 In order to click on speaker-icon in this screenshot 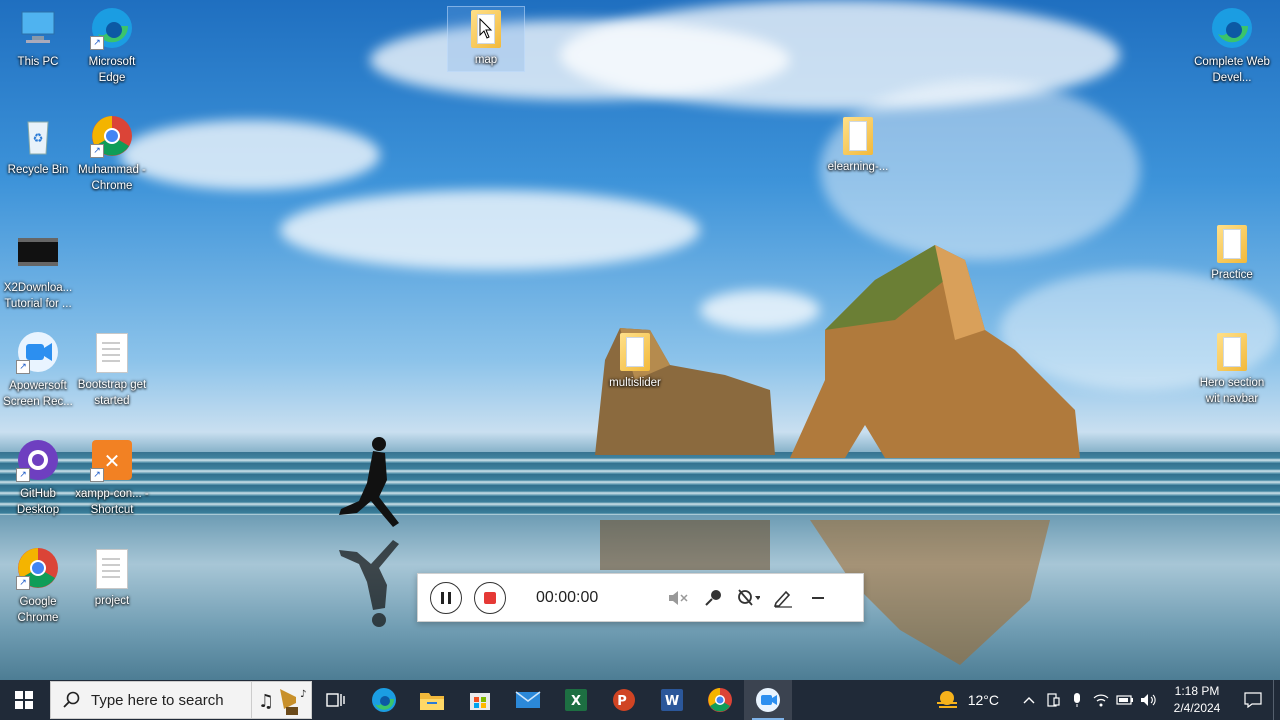, I will do `click(1148, 700)`.